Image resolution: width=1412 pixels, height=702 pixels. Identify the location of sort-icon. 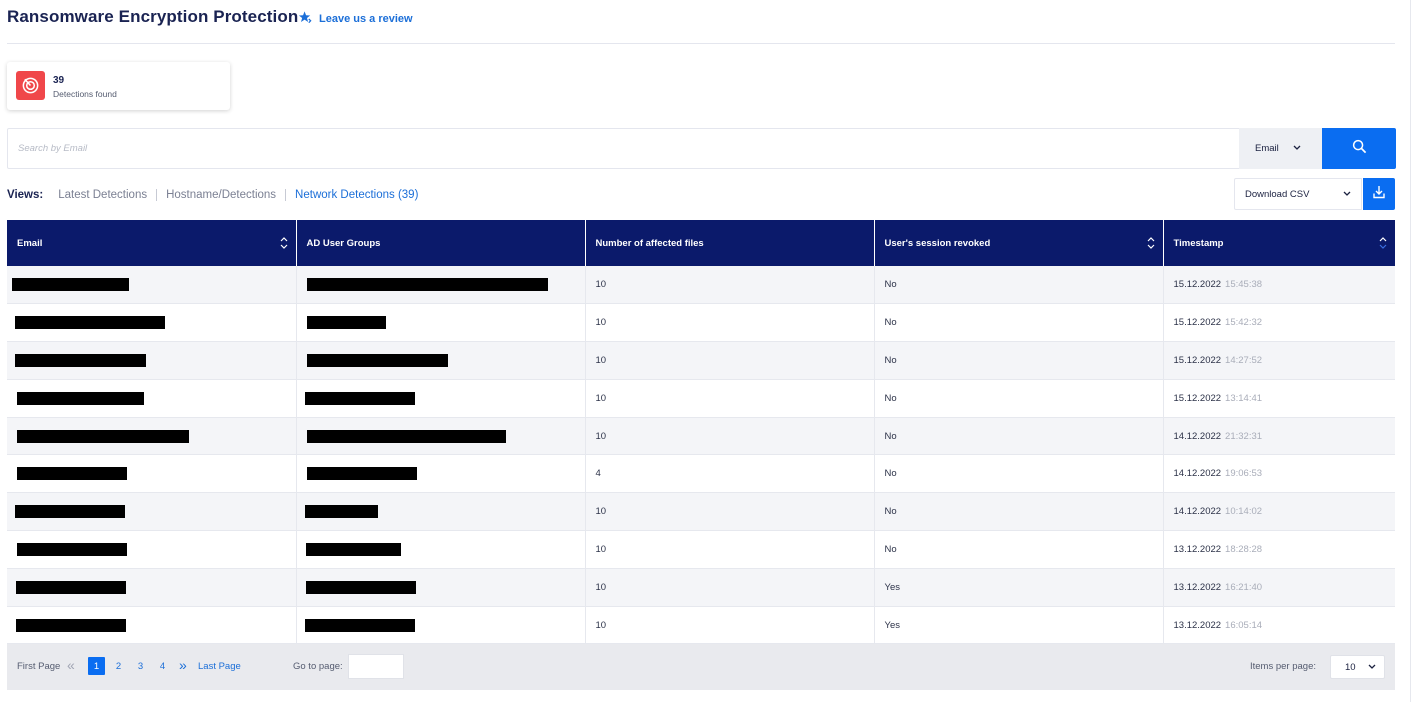
(283, 243).